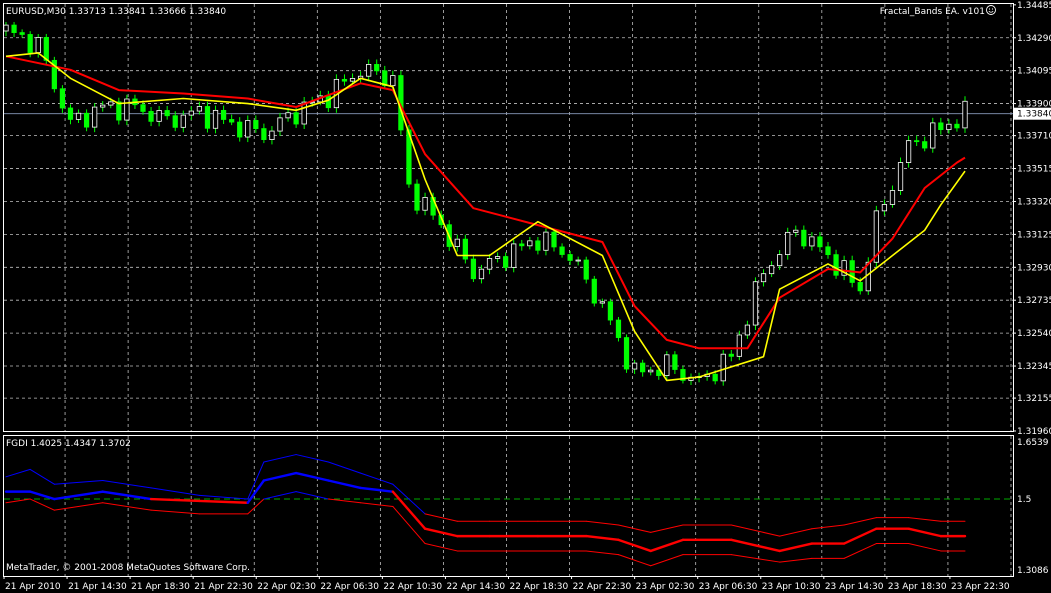  What do you see at coordinates (1034, 115) in the screenshot?
I see `current-price-label: 1.33840` at bounding box center [1034, 115].